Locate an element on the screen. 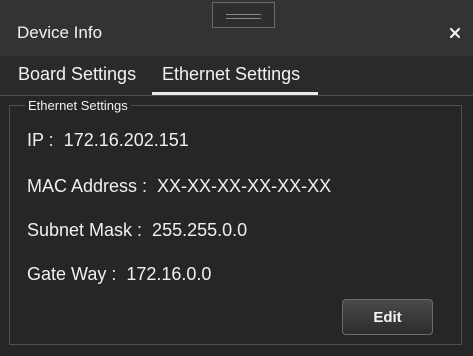 This screenshot has width=473, height=356. tab-bar: Board Settings Ethernet Settings is located at coordinates (236, 76).